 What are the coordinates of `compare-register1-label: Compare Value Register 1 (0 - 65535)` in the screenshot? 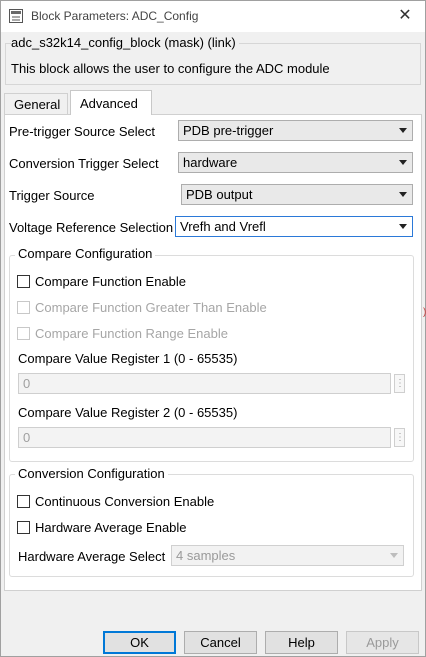 It's located at (128, 358).